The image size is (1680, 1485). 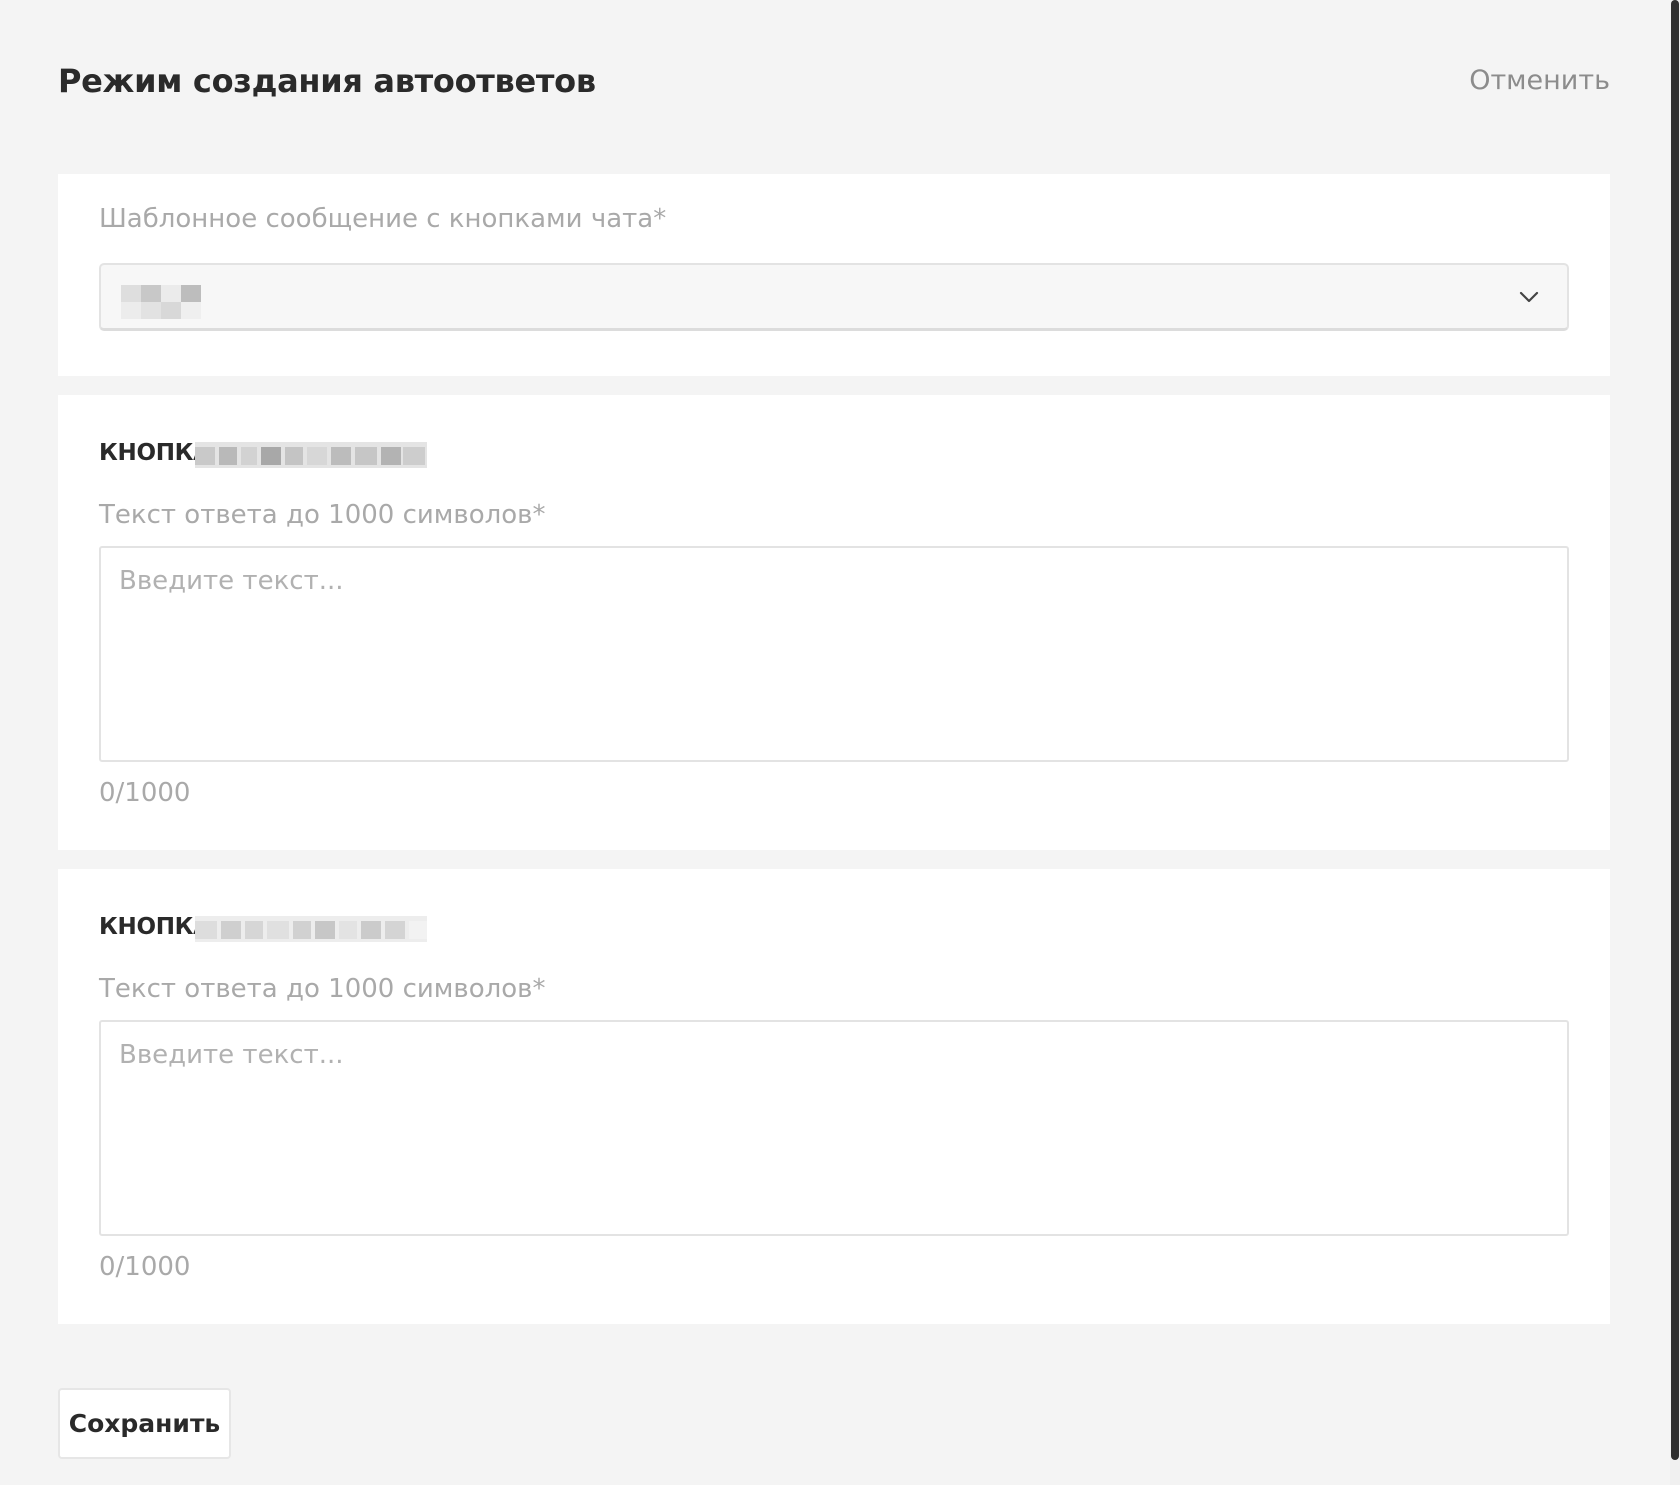 I want to click on scrollbar-thumb, so click(x=1675, y=730).